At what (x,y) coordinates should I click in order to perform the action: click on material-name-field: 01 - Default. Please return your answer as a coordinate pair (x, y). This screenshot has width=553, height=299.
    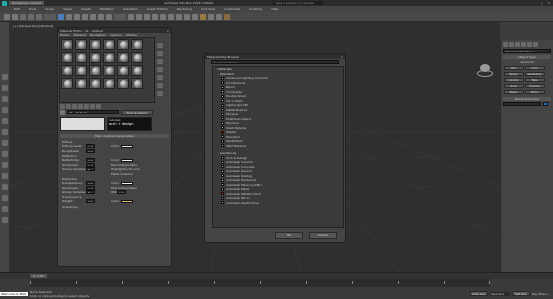
    Looking at the image, I should click on (93, 112).